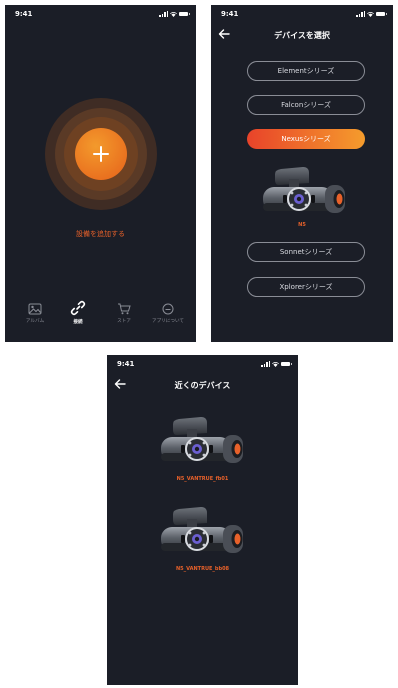 The height and width of the screenshot is (688, 398). What do you see at coordinates (202, 569) in the screenshot?
I see `device-name: N5_VANTRUE_bb08` at bounding box center [202, 569].